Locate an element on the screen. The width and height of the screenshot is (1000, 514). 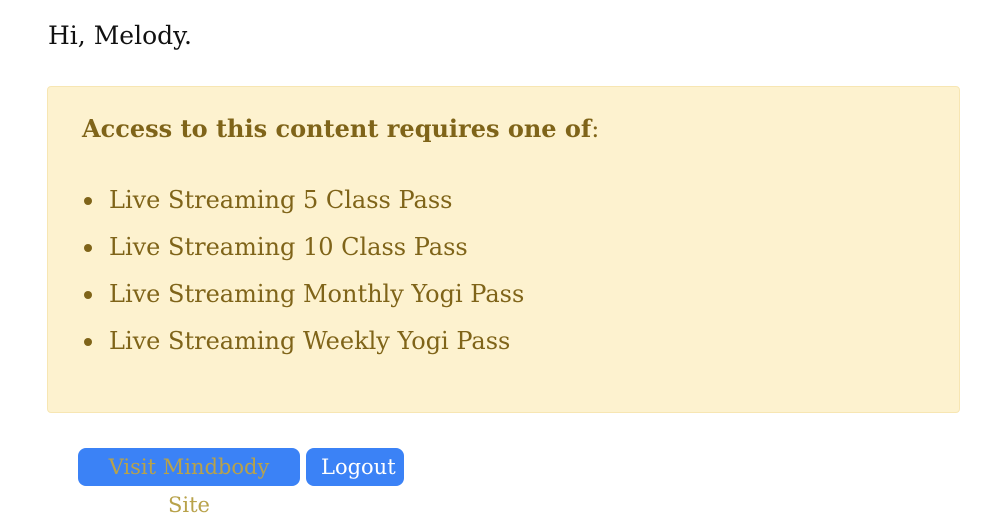
greeting-text: Hi, Melody. is located at coordinates (120, 35).